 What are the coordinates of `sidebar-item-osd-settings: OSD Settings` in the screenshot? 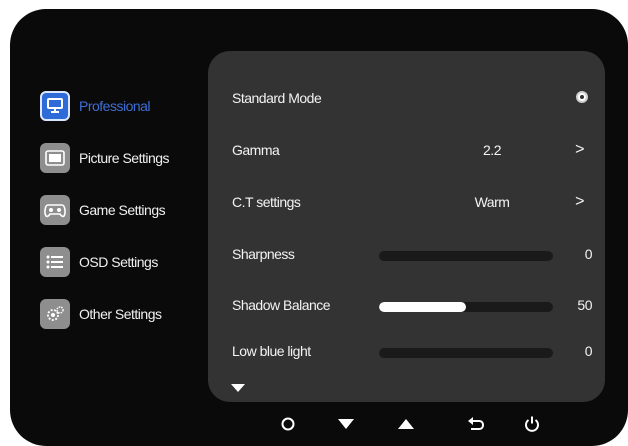 It's located at (125, 262).